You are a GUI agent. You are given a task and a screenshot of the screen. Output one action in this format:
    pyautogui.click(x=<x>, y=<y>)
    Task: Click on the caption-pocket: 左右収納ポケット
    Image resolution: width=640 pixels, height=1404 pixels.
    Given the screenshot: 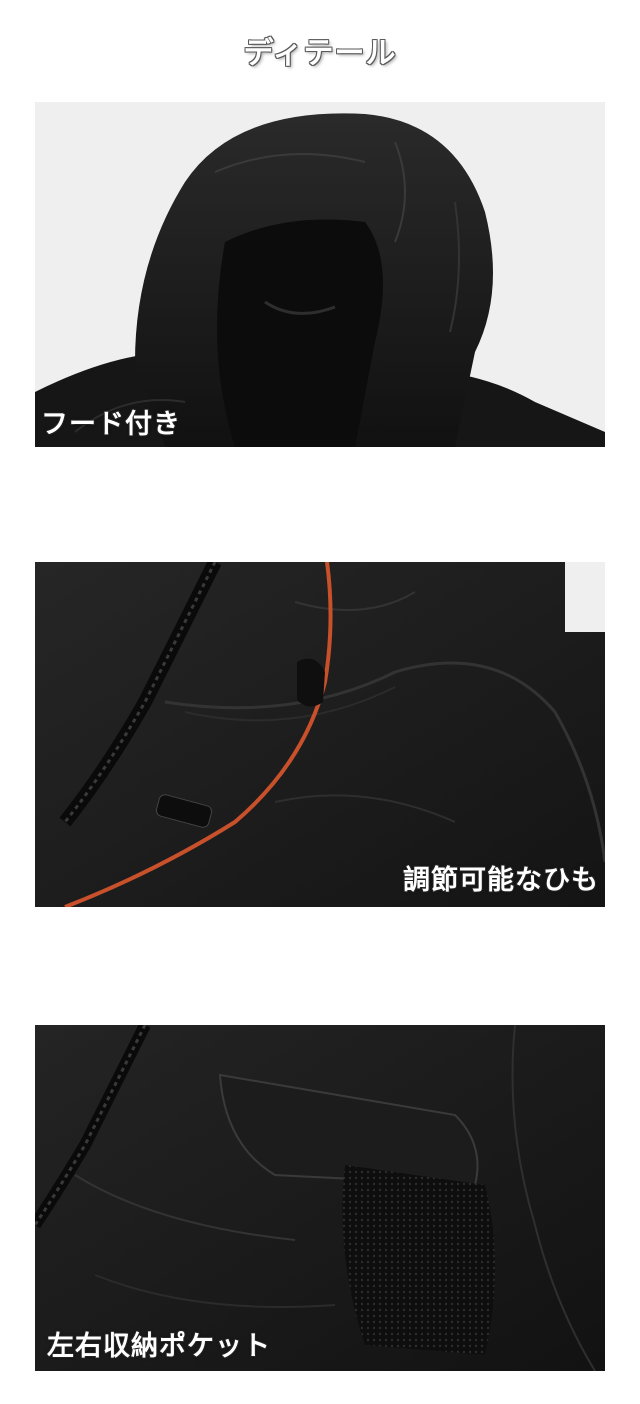 What is the action you would take?
    pyautogui.click(x=159, y=1346)
    